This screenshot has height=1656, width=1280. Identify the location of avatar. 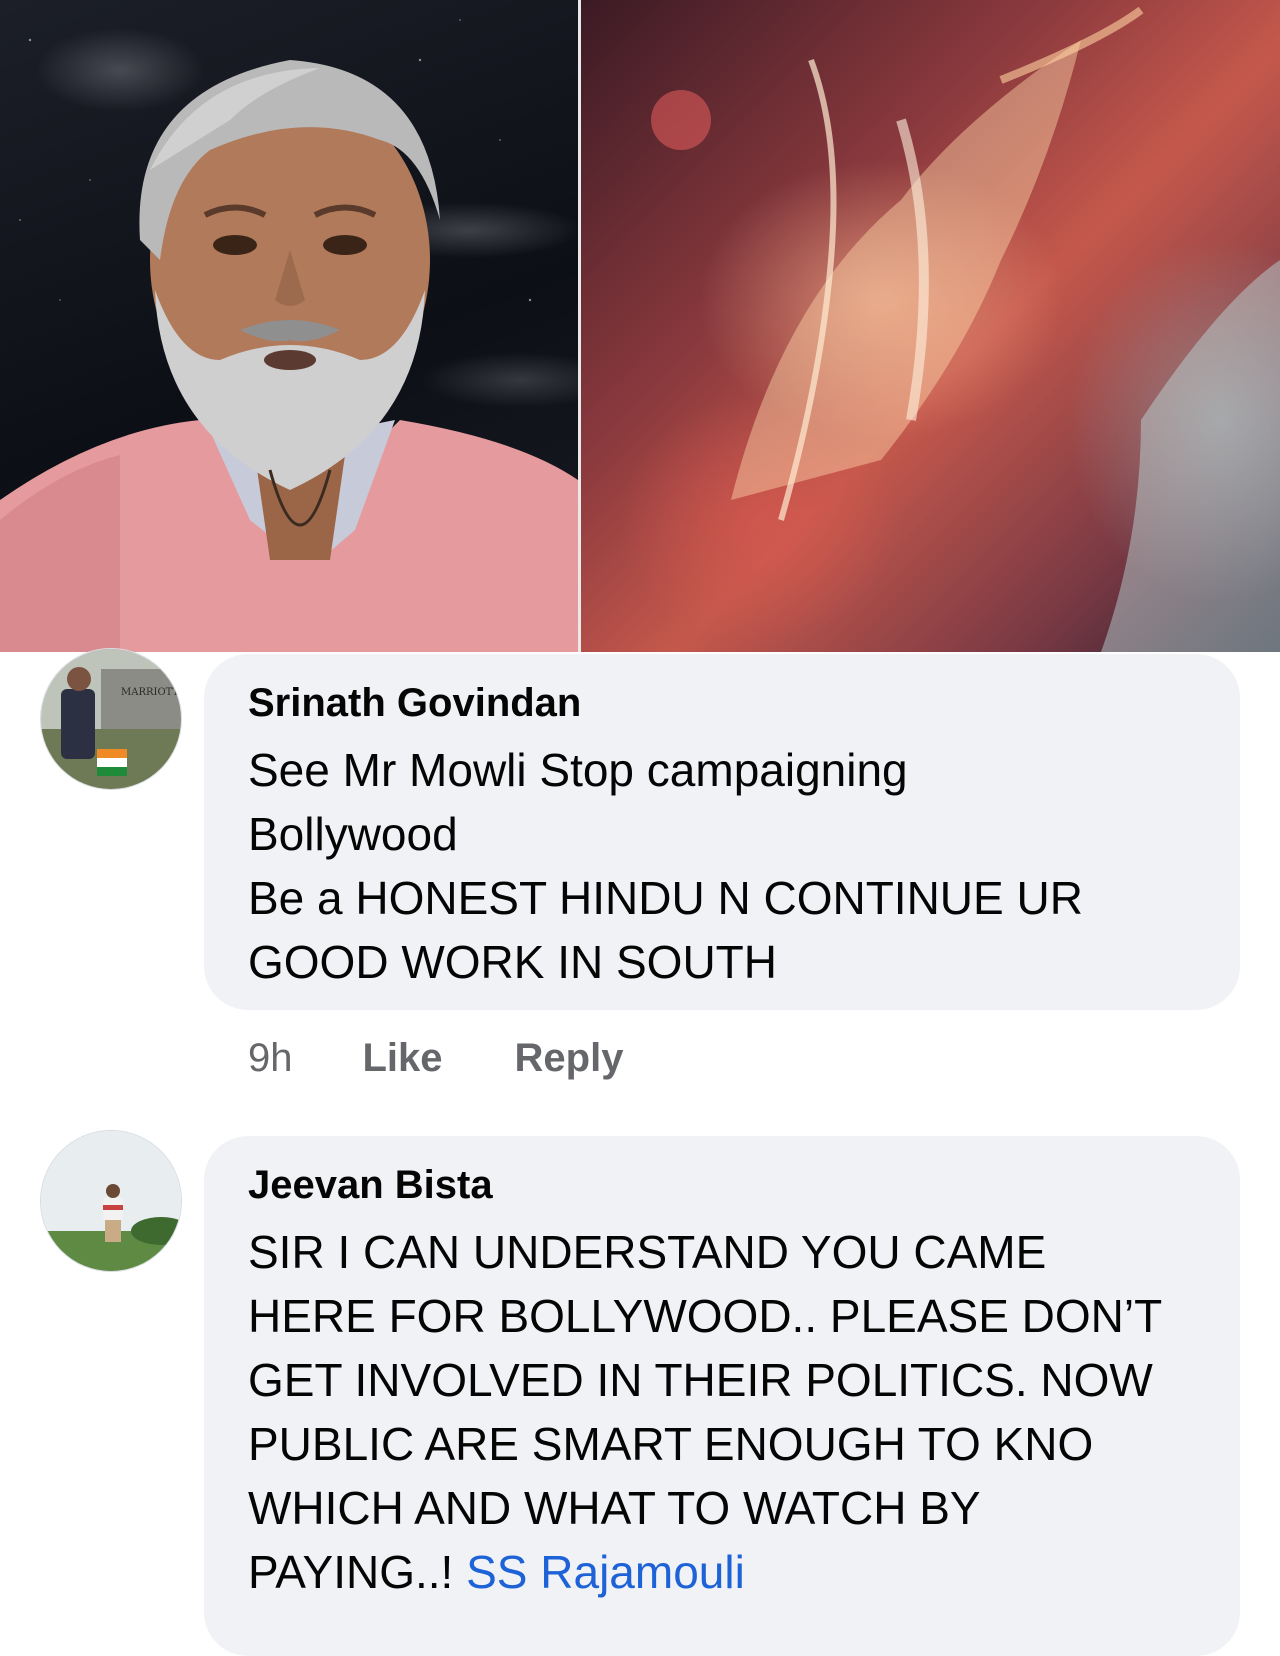
(111, 1201).